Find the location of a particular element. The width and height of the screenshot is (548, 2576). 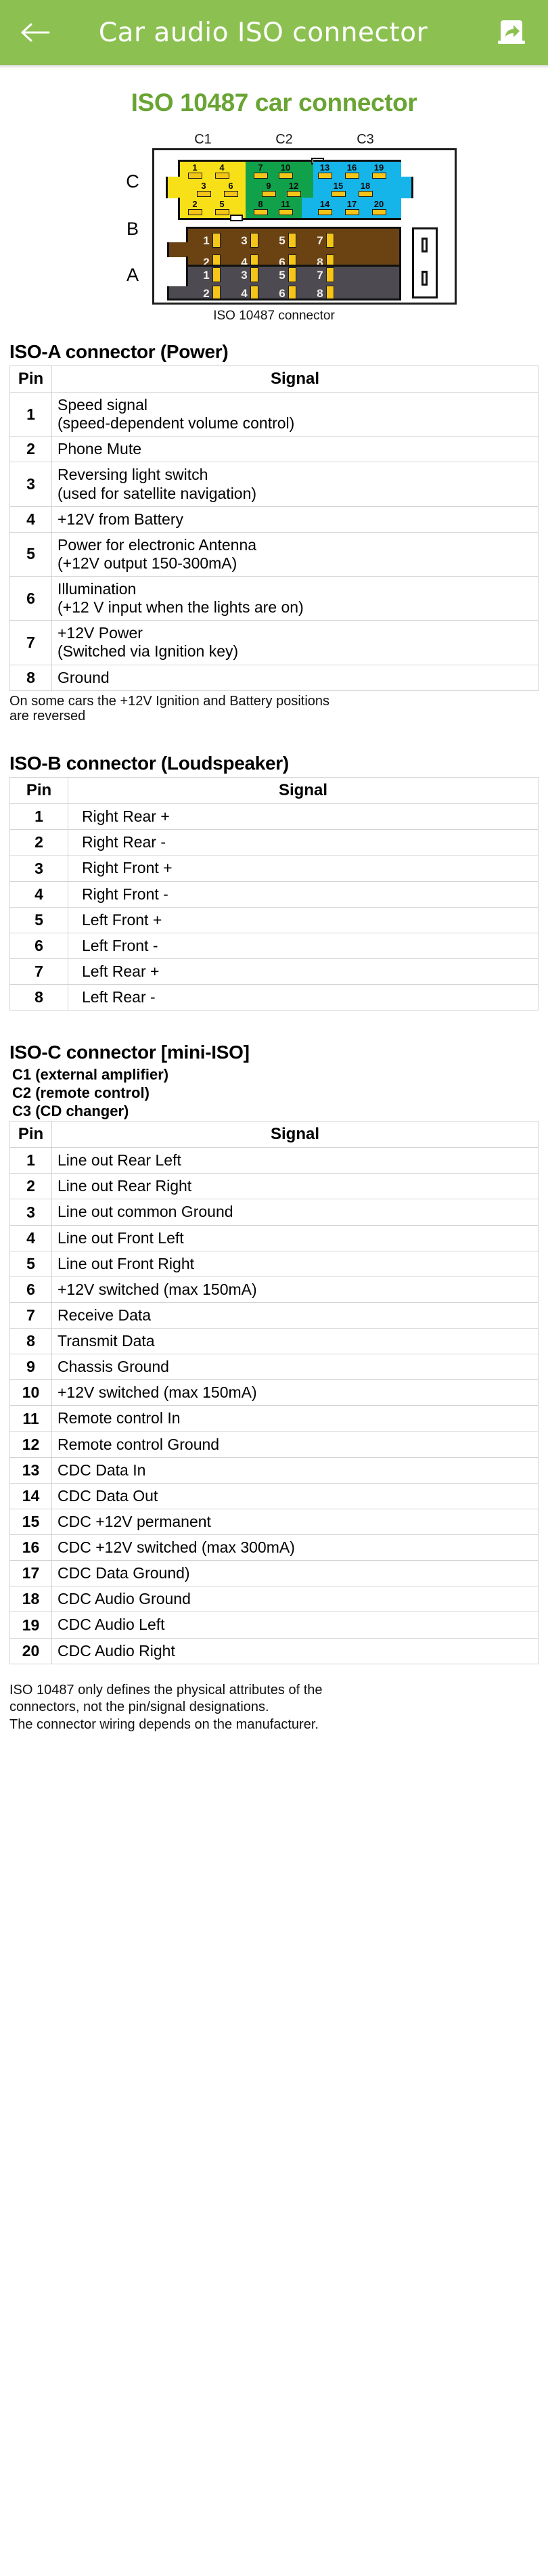

table-row: 2 Line out Rear Right is located at coordinates (274, 1186).